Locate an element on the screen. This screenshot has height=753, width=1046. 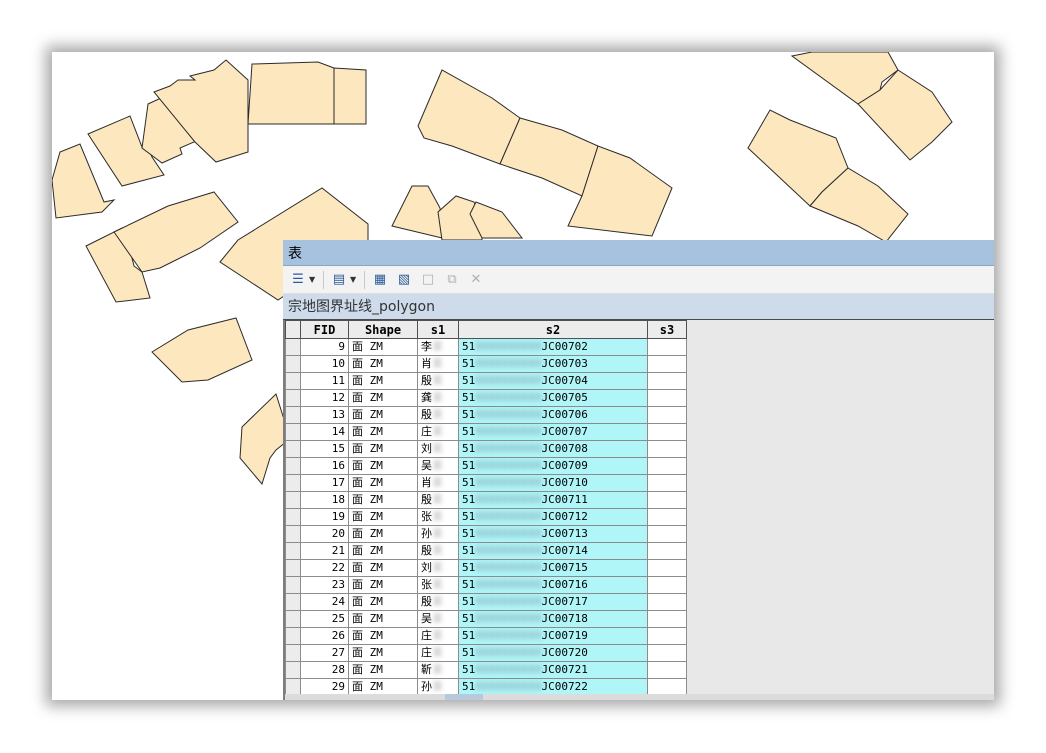
table-row: 24 面 ZM 殷某 510000000000JC00717 is located at coordinates (486, 602).